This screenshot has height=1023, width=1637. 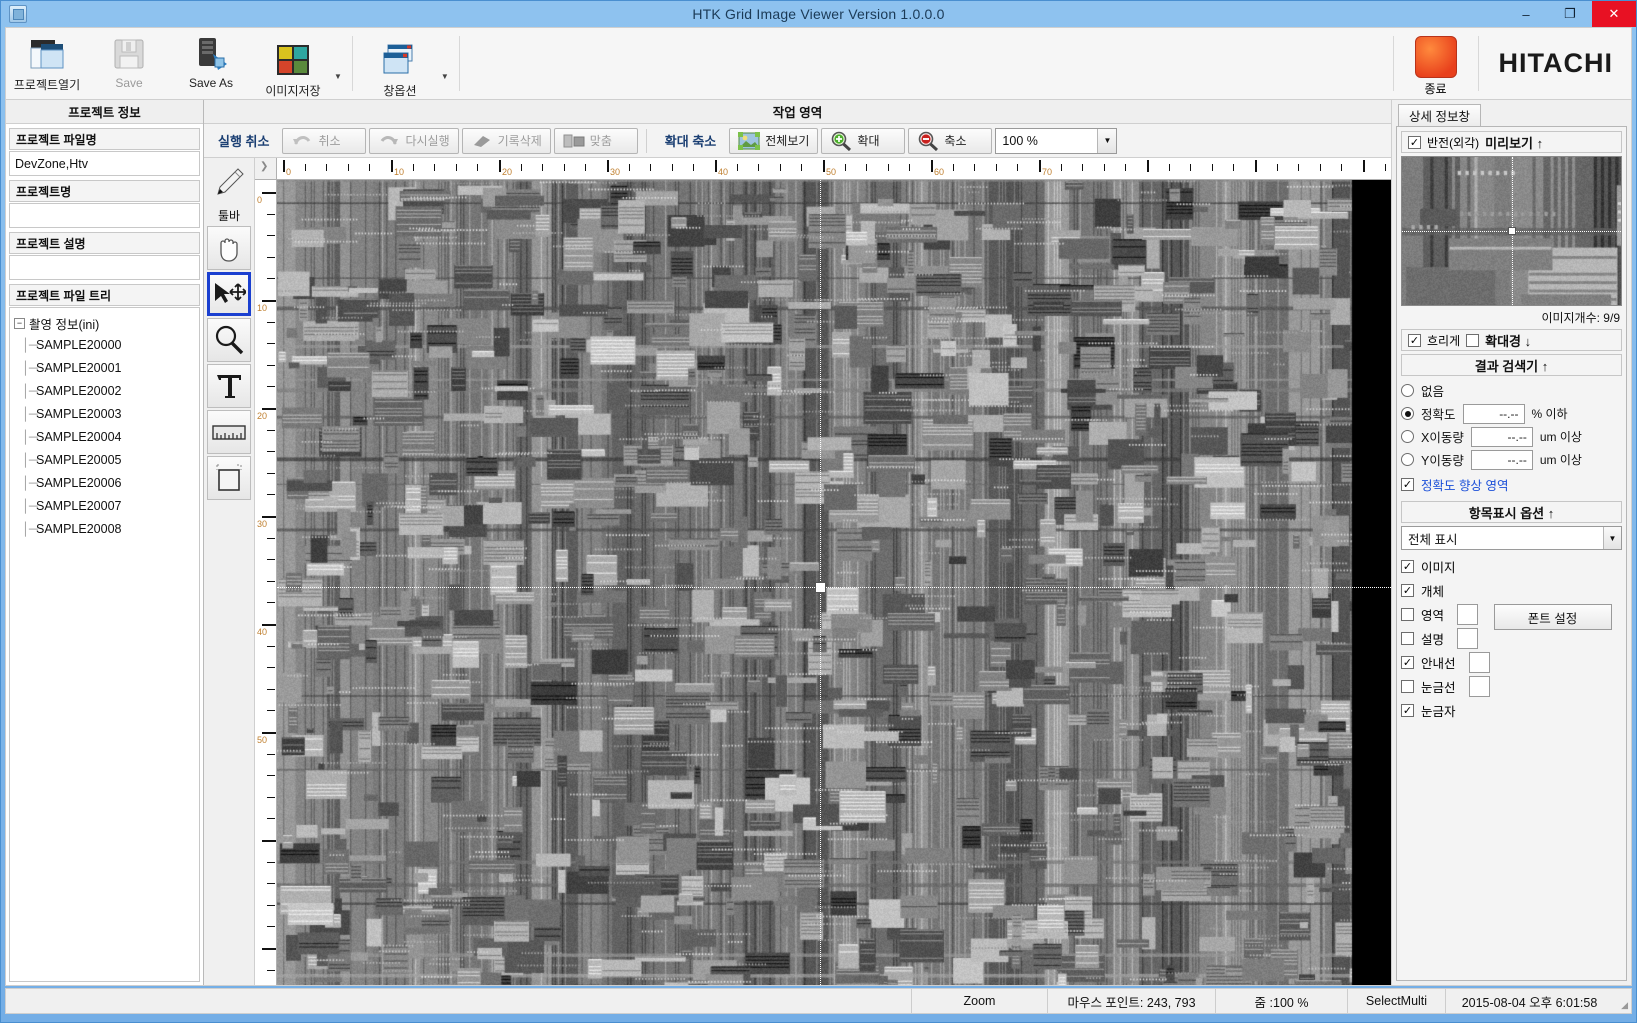 I want to click on accuracy-enhance-row: ✓ 정확도 향상 영역, so click(x=1511, y=484).